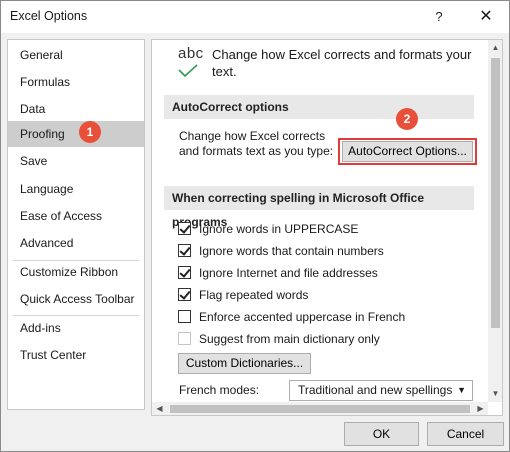  I want to click on window-title: Excel Options, so click(49, 16).